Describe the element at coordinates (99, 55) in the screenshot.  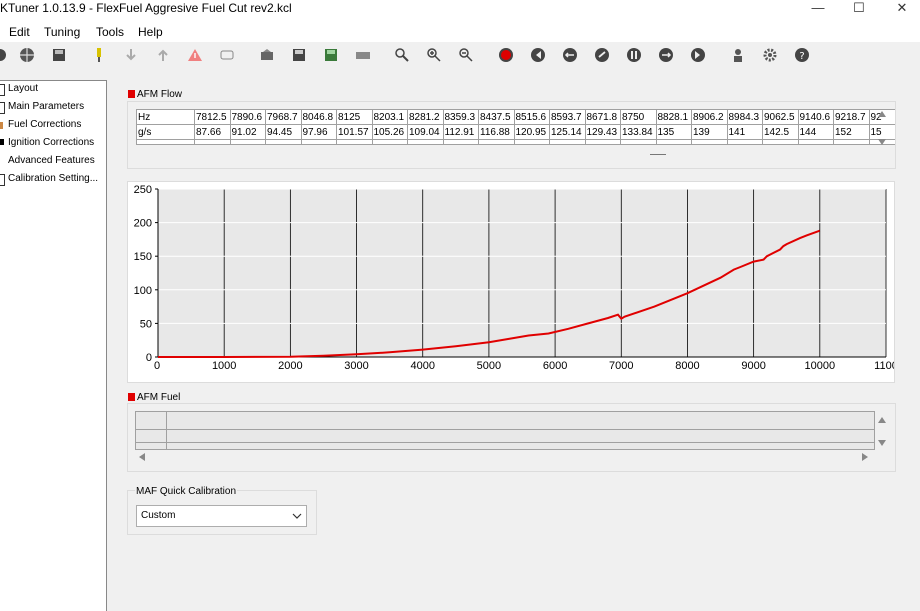
I see `connect-plug-icon` at that location.